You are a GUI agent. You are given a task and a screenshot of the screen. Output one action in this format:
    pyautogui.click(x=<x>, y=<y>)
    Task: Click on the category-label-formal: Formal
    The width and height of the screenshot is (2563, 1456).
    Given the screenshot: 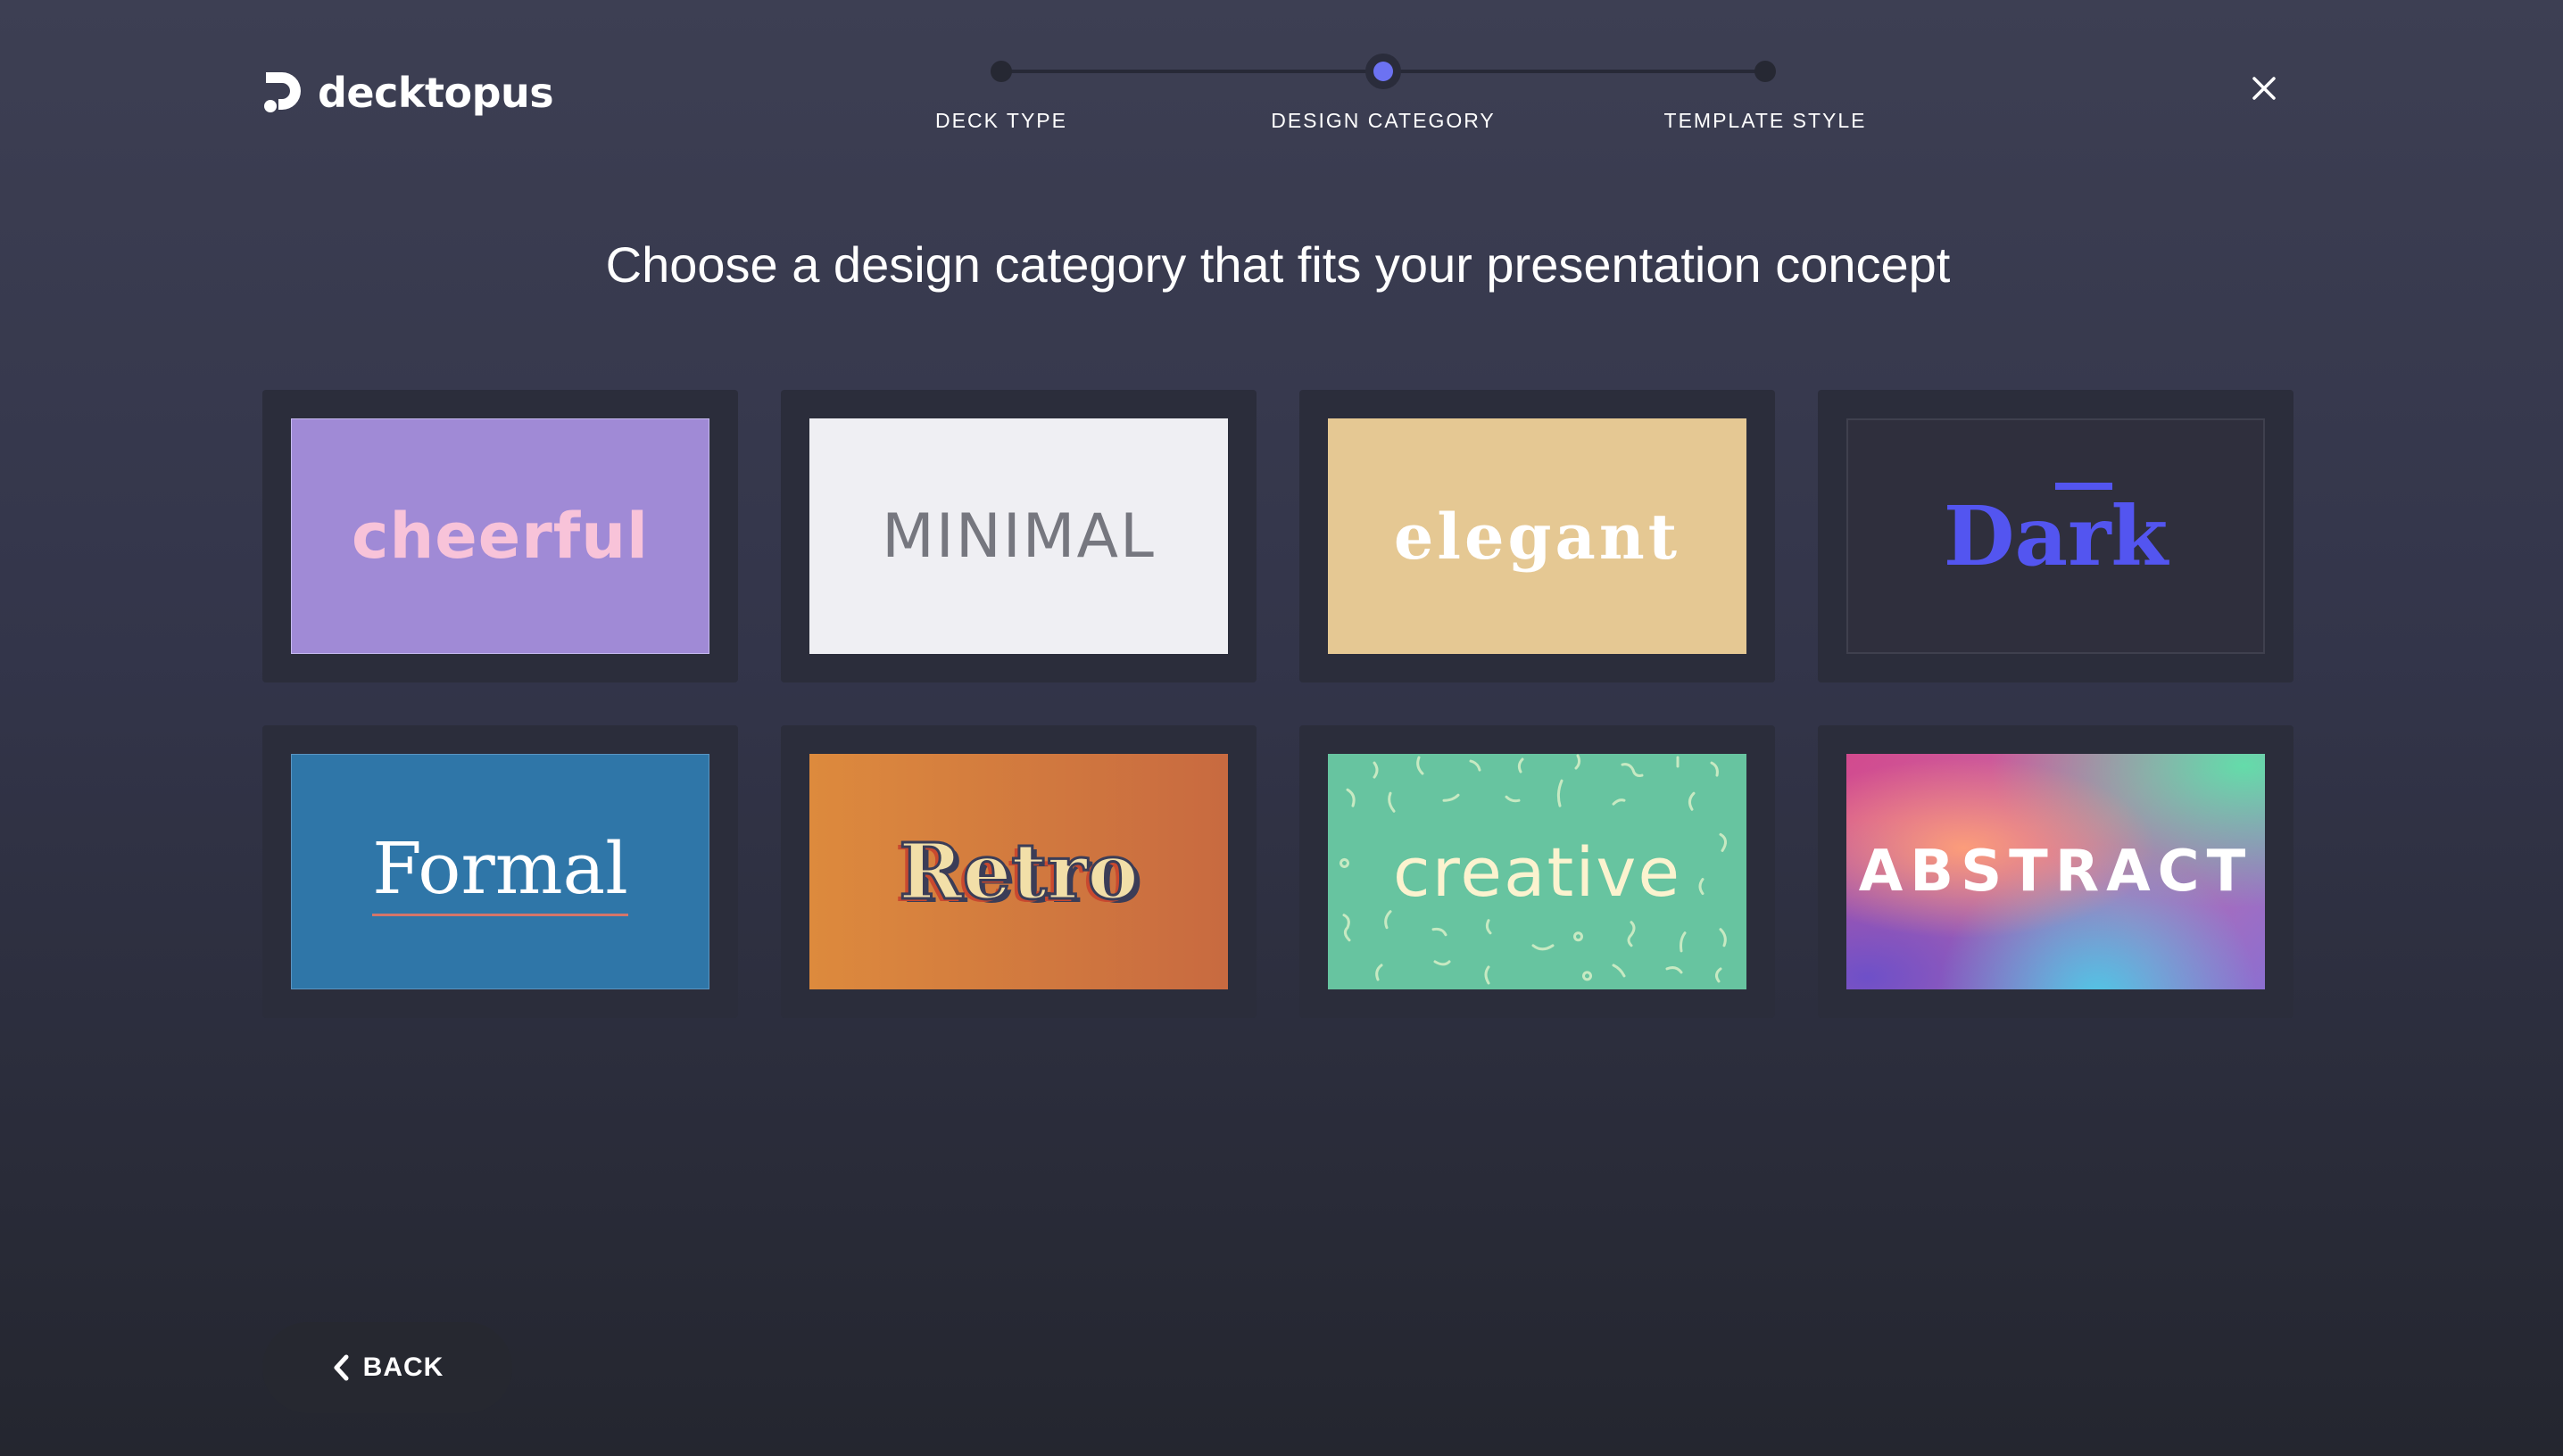 What is the action you would take?
    pyautogui.click(x=500, y=871)
    